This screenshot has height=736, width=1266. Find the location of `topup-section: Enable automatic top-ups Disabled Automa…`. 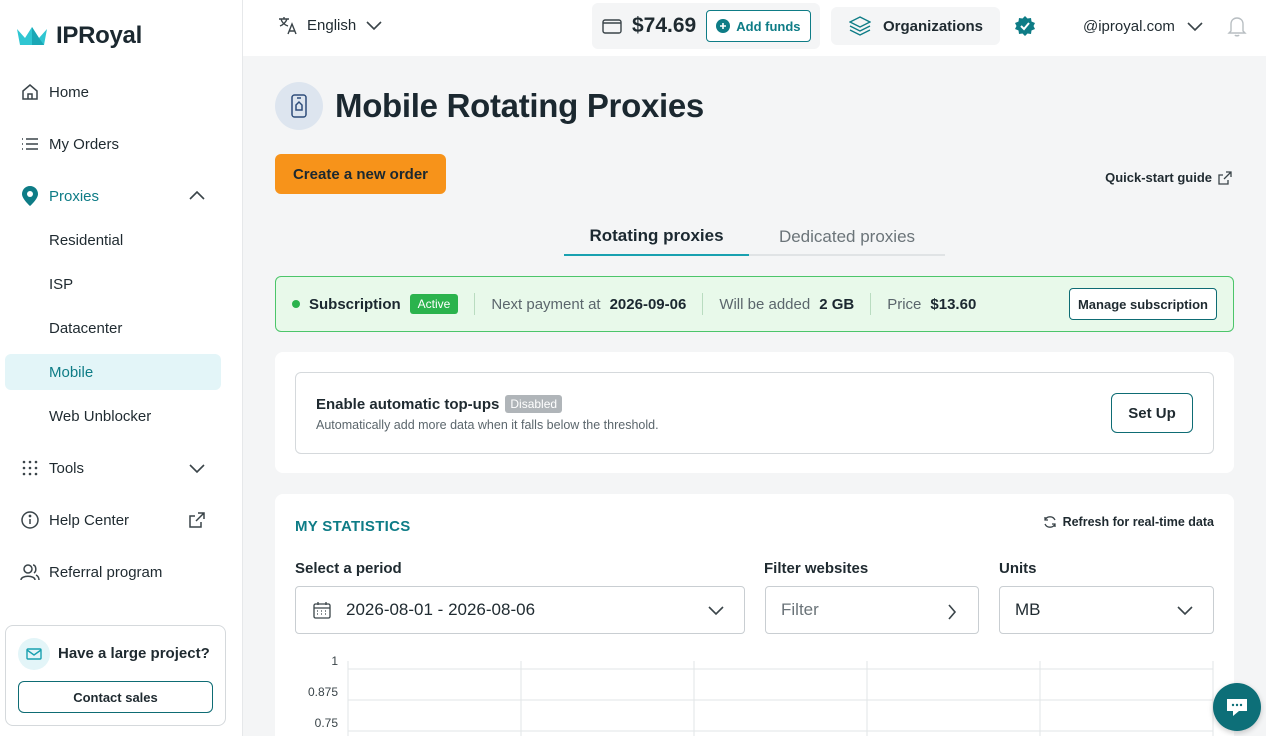

topup-section: Enable automatic top-ups Disabled Automa… is located at coordinates (754, 412).